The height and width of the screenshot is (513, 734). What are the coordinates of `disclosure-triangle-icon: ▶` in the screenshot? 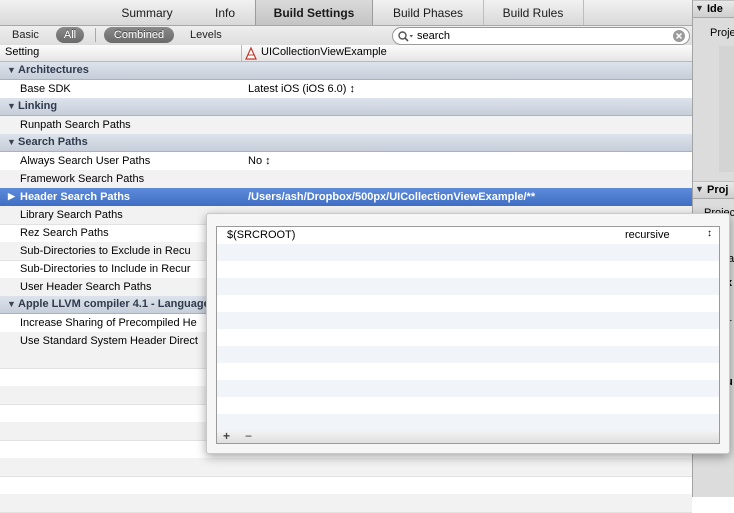 It's located at (11, 196).